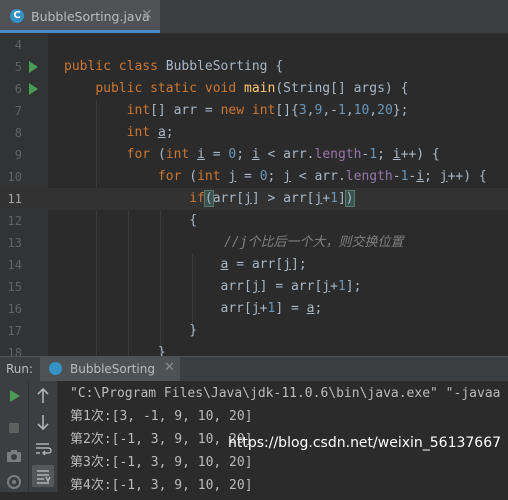 Image resolution: width=508 pixels, height=500 pixels. I want to click on code-text: arr[j+1] = a;, so click(193, 308).